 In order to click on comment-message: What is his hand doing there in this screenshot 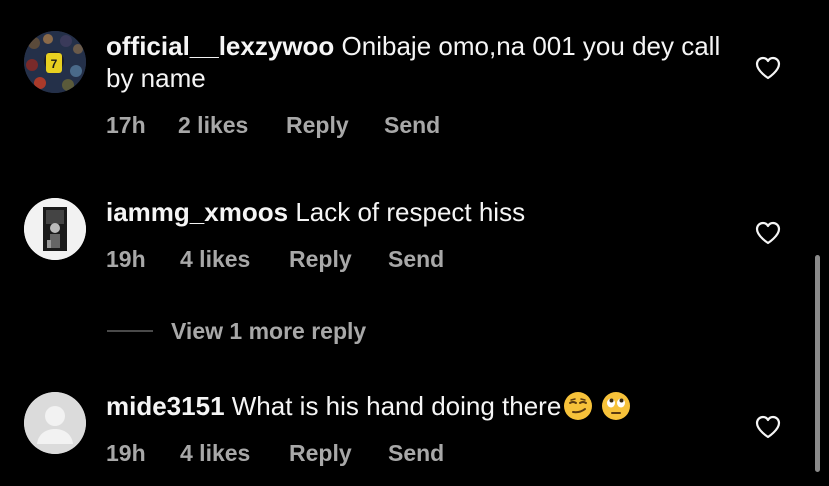, I will do `click(396, 406)`.